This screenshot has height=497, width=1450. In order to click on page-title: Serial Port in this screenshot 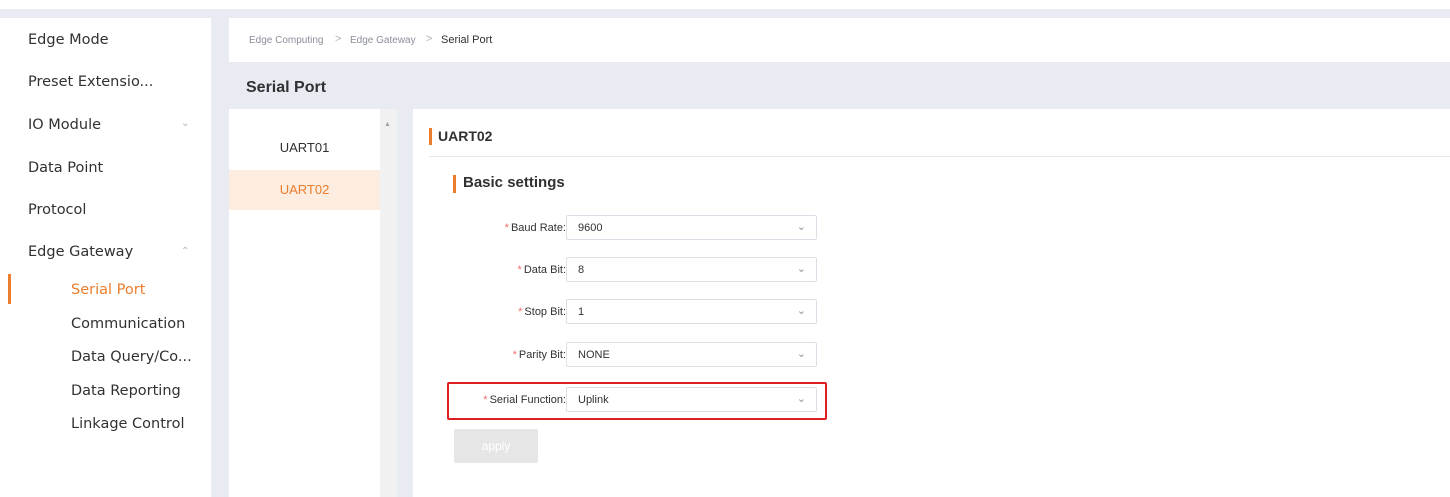, I will do `click(286, 87)`.